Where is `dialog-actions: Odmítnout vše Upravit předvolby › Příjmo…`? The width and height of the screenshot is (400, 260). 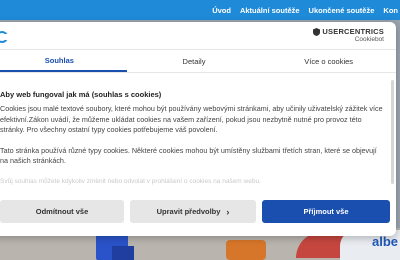
dialog-actions: Odmítnout vše Upravit předvolby › Příjmo… is located at coordinates (198, 218).